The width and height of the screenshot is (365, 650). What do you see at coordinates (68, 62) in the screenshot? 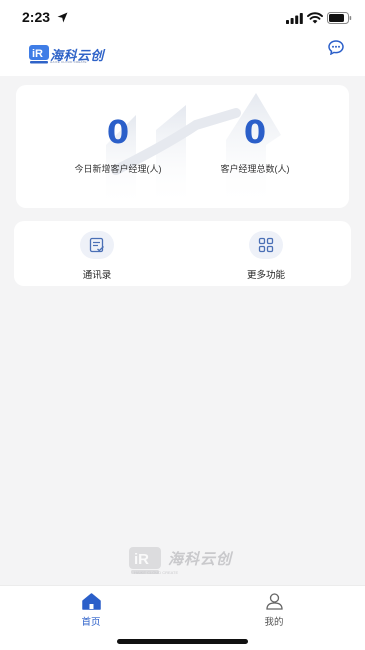
I see `logo-subtitle: HAIKE CLOUD CREATE` at bounding box center [68, 62].